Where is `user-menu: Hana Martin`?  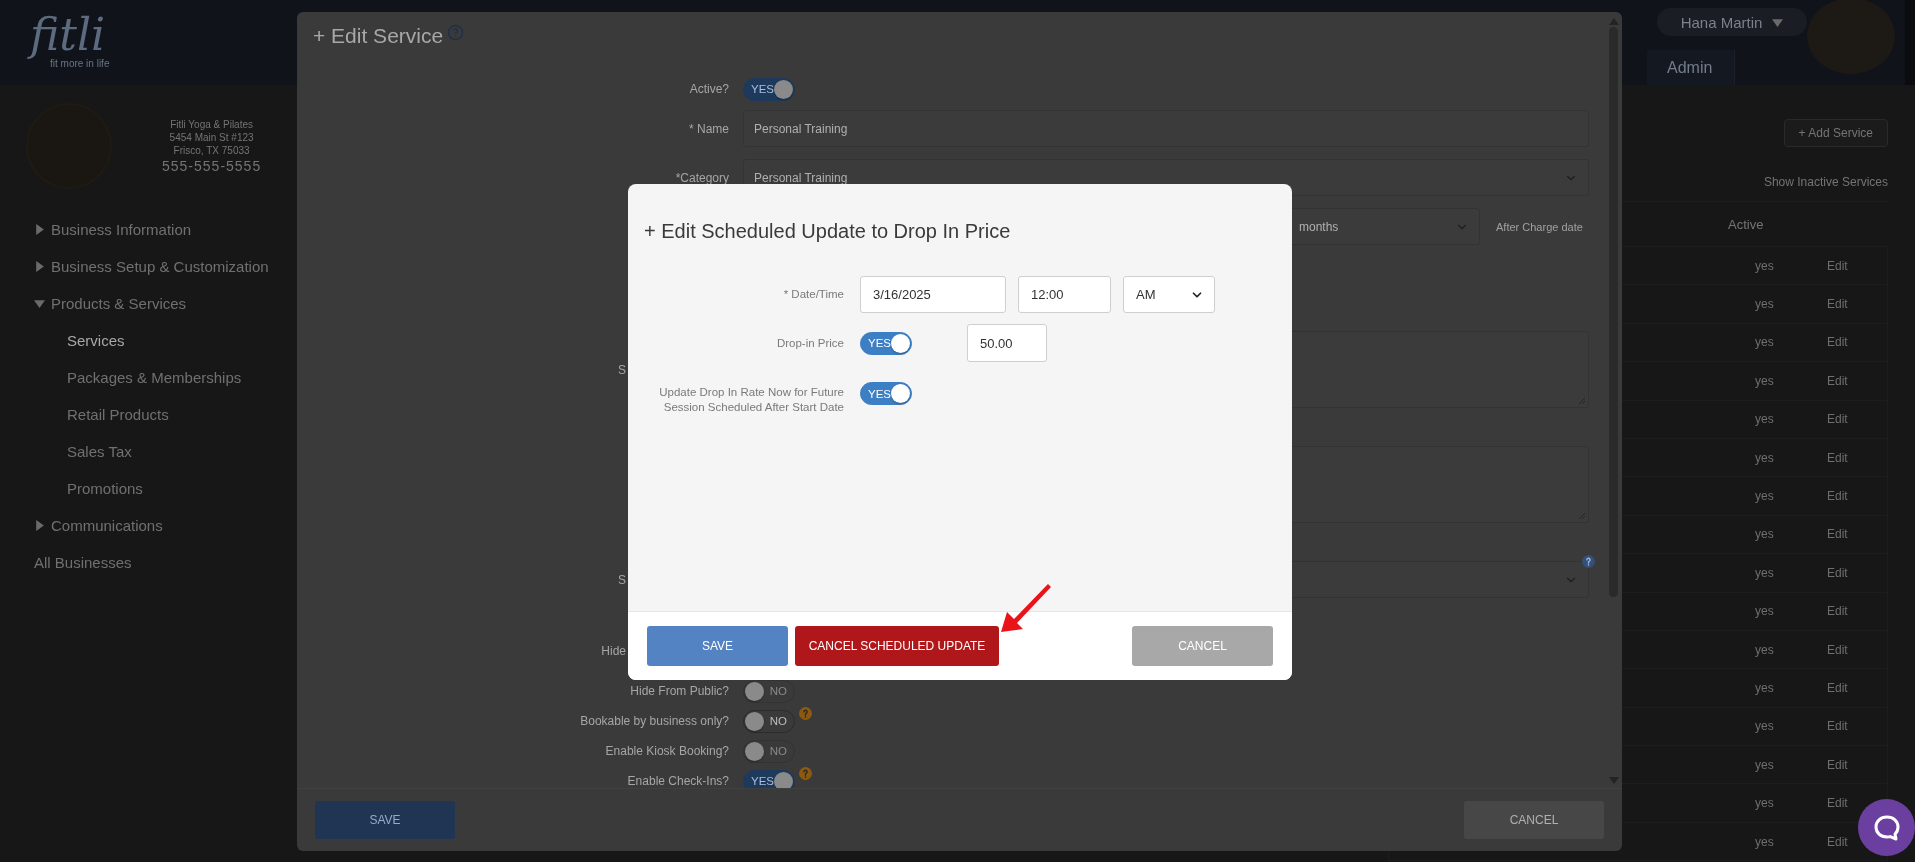
user-menu: Hana Martin is located at coordinates (1732, 22).